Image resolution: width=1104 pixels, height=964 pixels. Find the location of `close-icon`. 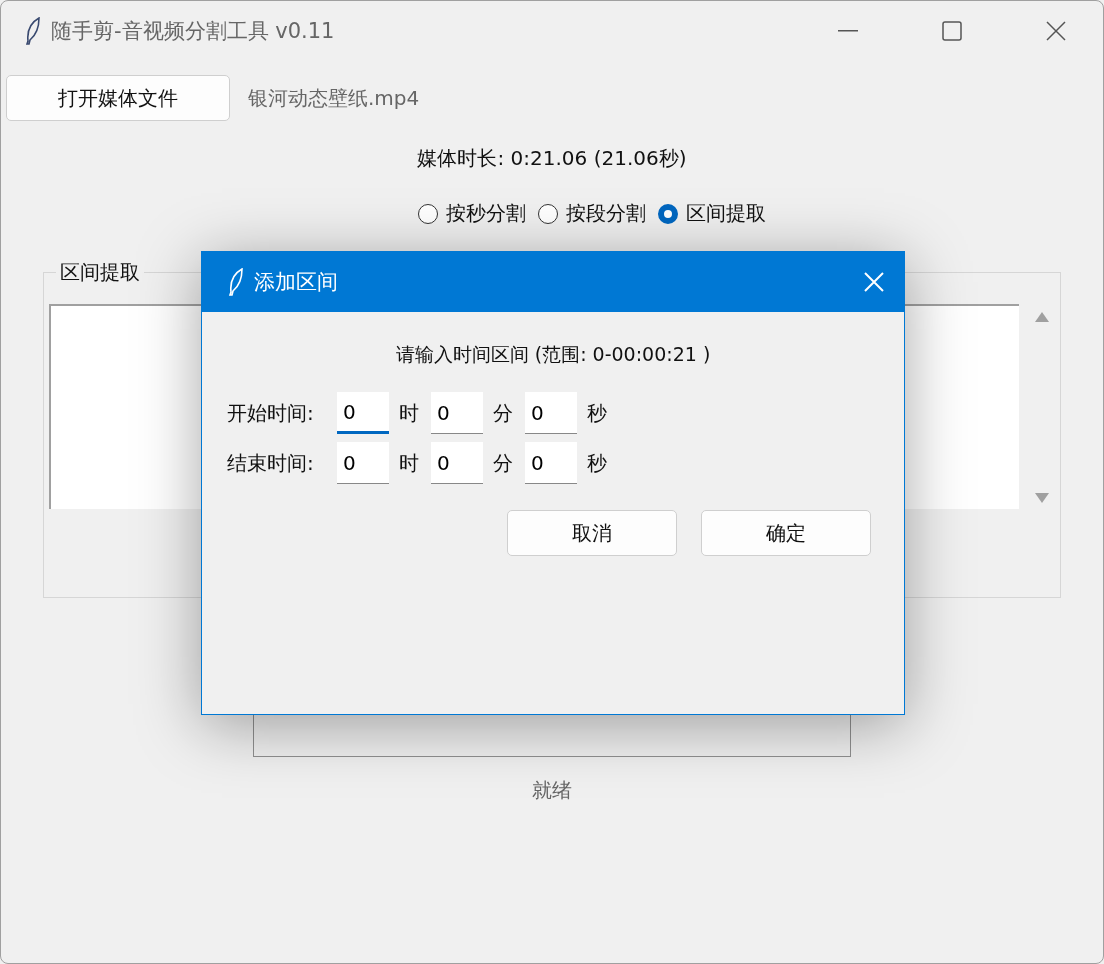

close-icon is located at coordinates (1056, 31).